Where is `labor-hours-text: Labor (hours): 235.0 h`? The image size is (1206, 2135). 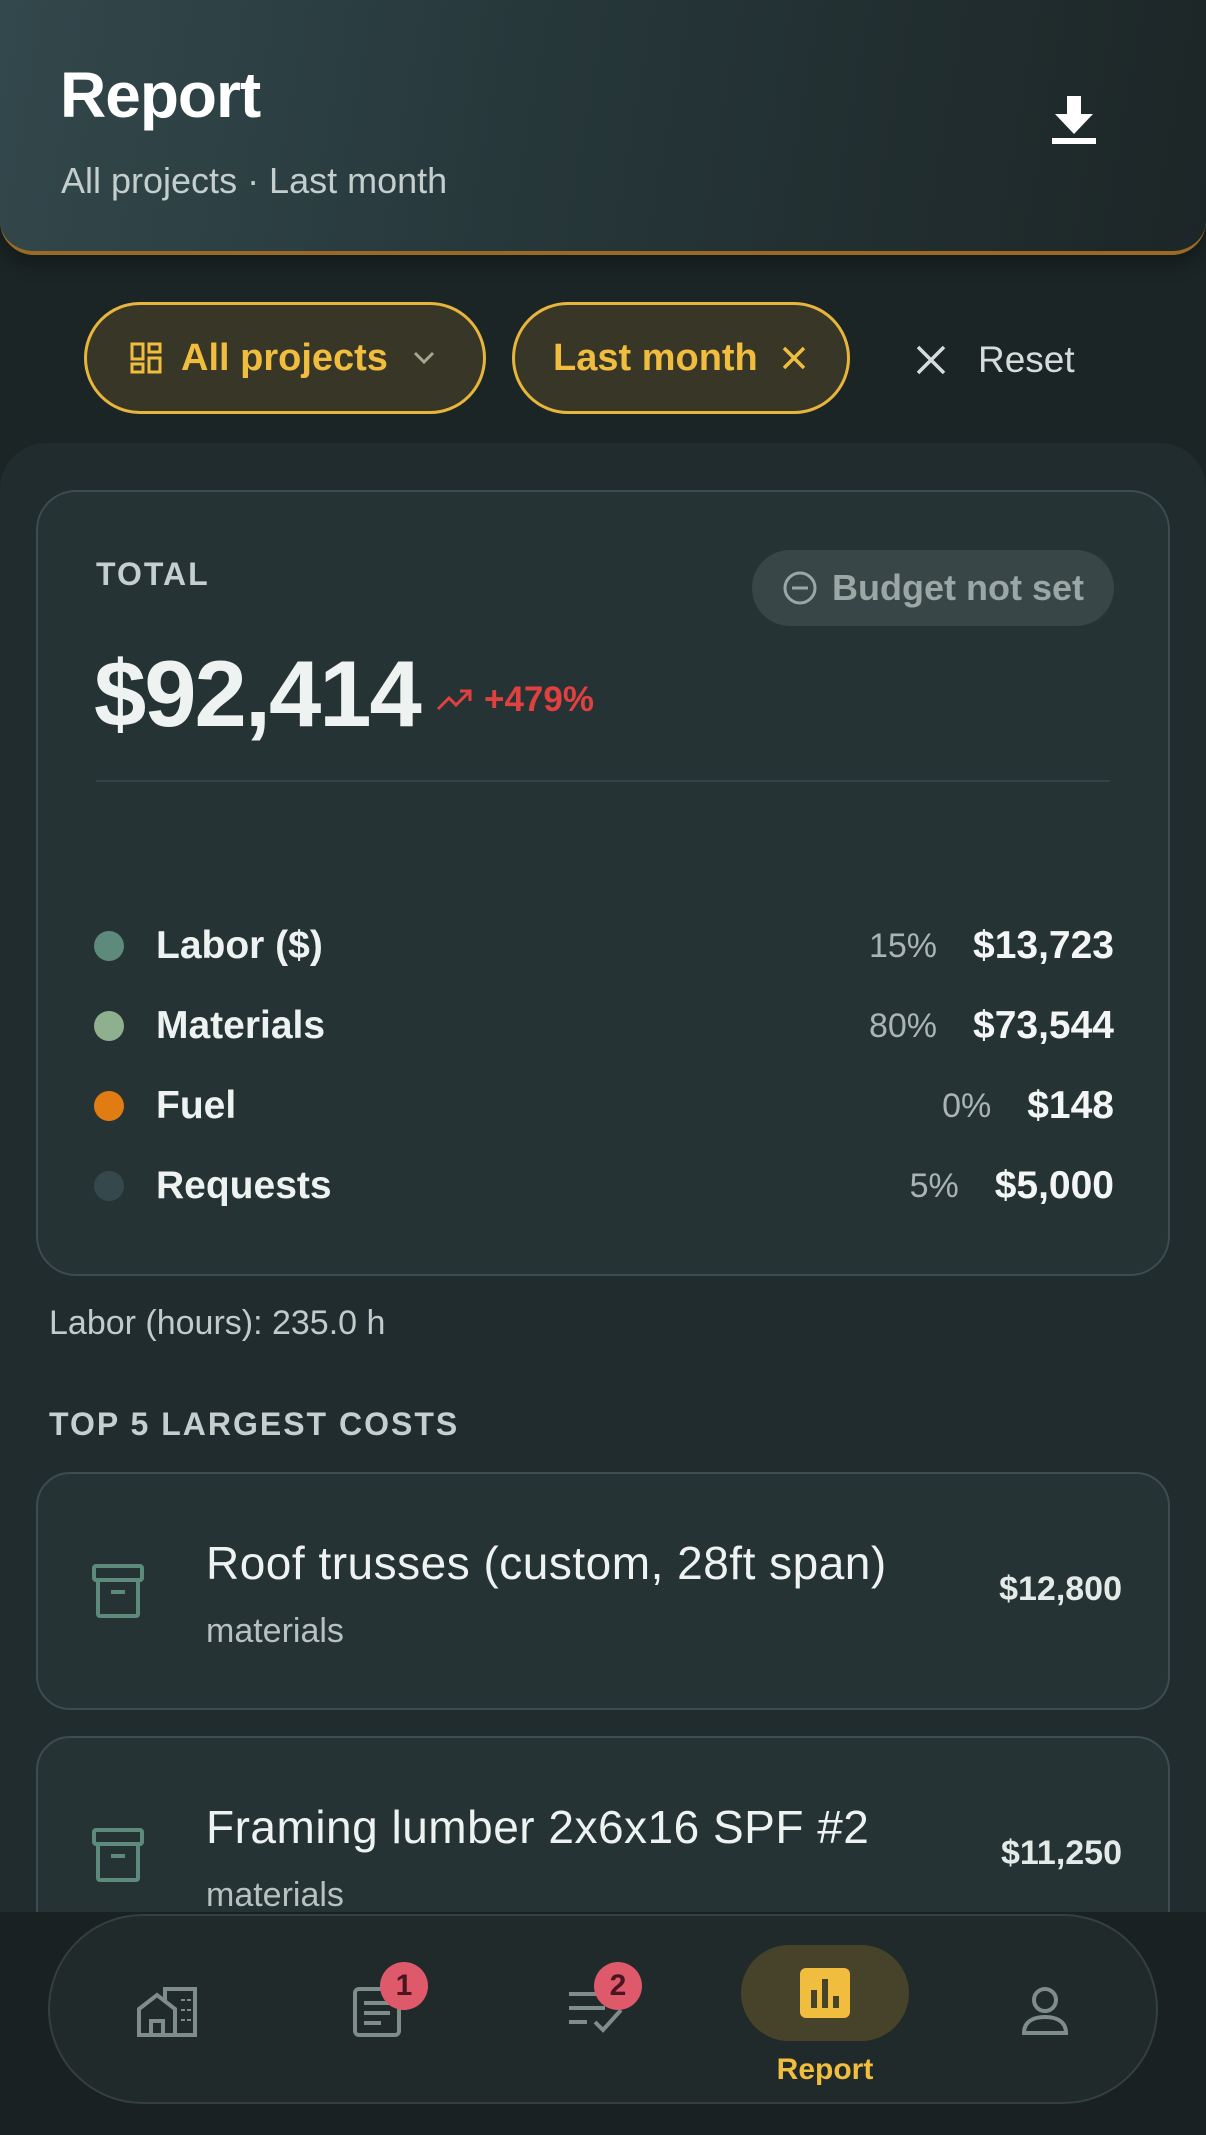 labor-hours-text: Labor (hours): 235.0 h is located at coordinates (217, 1323).